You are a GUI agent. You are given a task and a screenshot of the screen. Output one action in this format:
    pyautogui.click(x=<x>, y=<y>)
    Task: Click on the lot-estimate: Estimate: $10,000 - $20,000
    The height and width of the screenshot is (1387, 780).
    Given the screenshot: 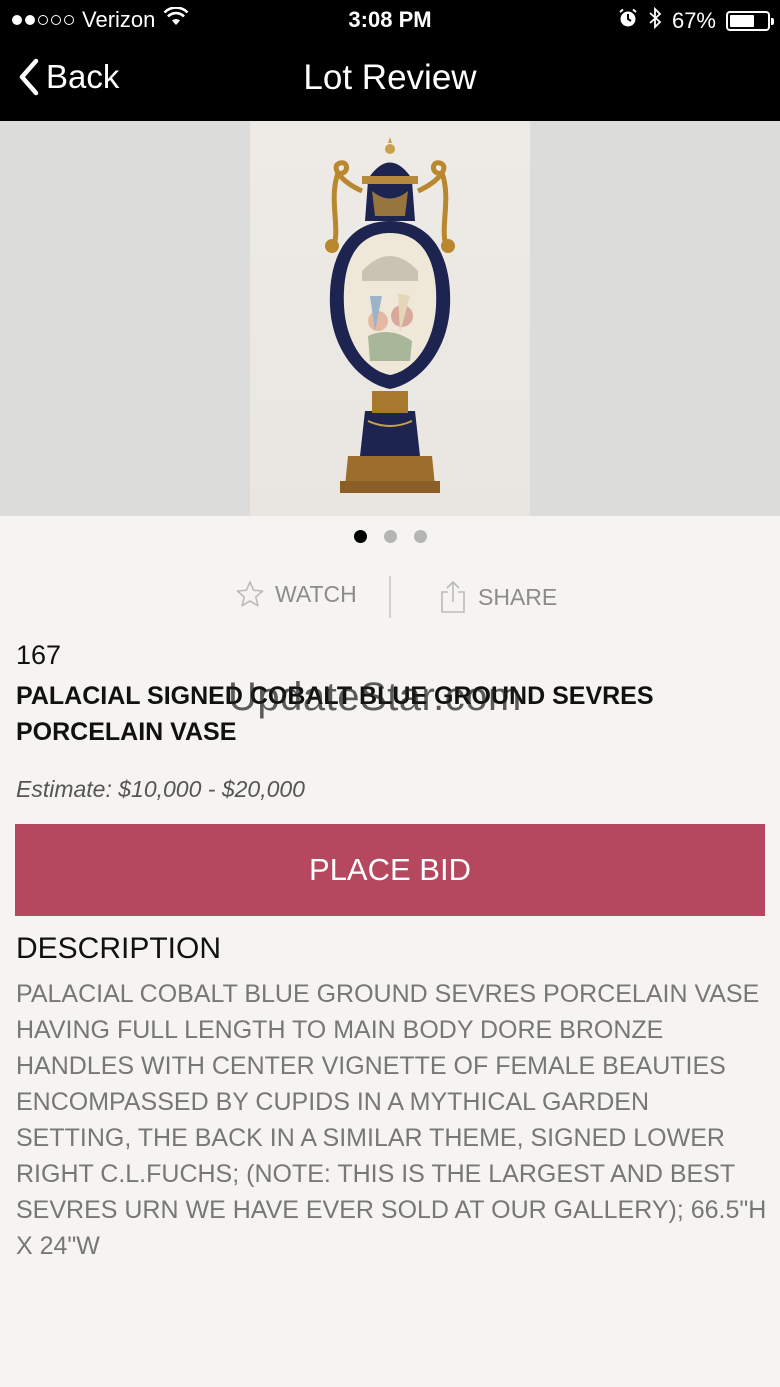 What is the action you would take?
    pyautogui.click(x=160, y=789)
    